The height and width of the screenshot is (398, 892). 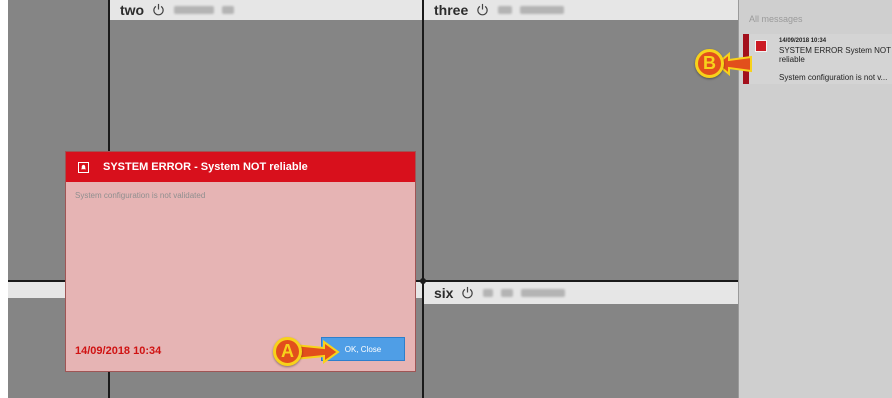 I want to click on callout-b: B, so click(x=709, y=63).